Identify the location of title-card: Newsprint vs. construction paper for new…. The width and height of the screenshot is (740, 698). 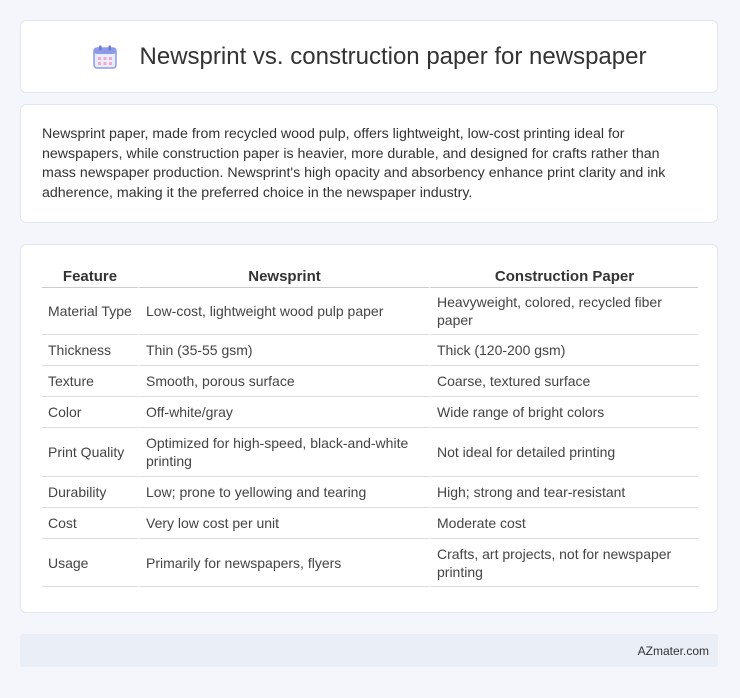
(369, 56).